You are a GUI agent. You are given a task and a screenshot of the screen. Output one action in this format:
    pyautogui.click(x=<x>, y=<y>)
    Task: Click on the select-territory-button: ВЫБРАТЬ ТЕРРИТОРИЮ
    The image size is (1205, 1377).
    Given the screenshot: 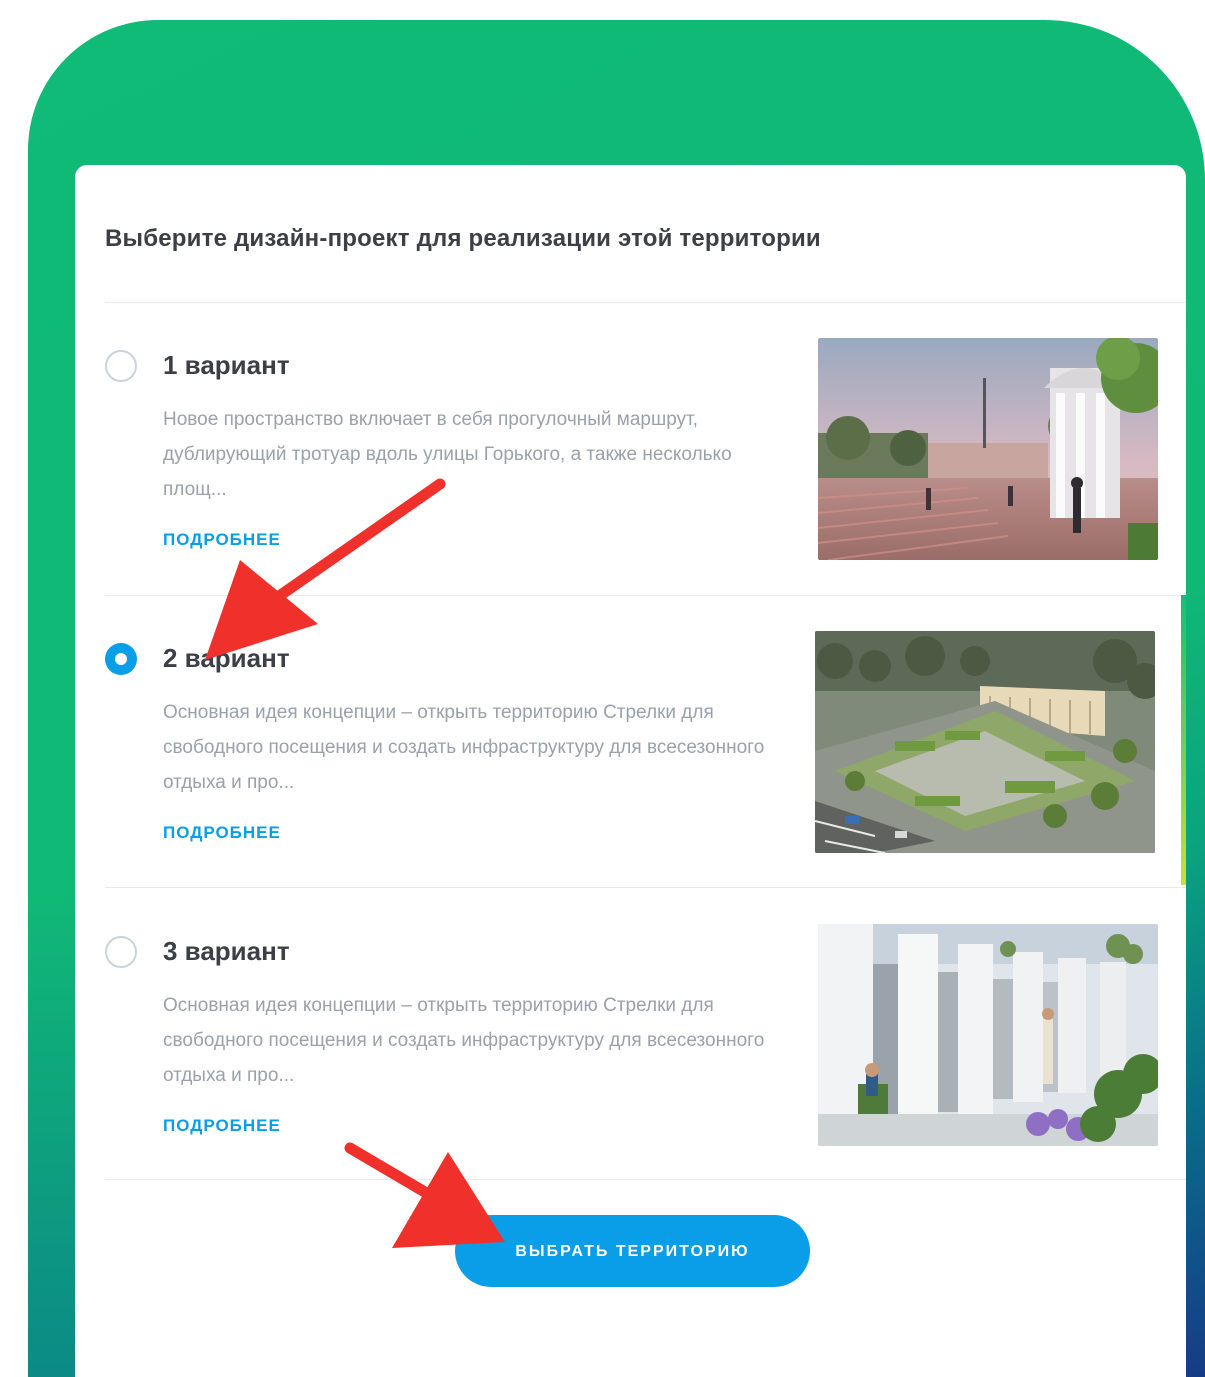 What is the action you would take?
    pyautogui.click(x=632, y=1251)
    